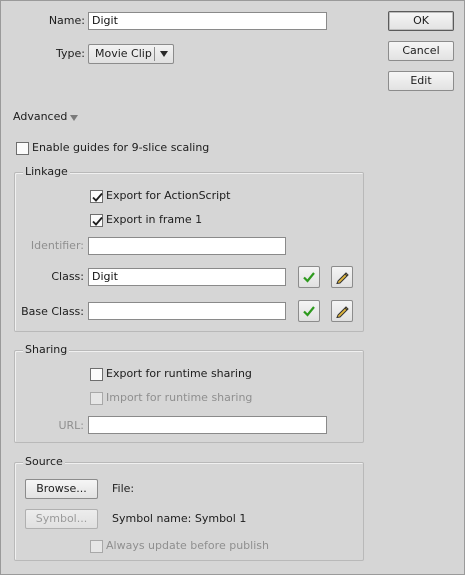 Image resolution: width=465 pixels, height=575 pixels. Describe the element at coordinates (421, 21) in the screenshot. I see `ok-button: OK` at that location.